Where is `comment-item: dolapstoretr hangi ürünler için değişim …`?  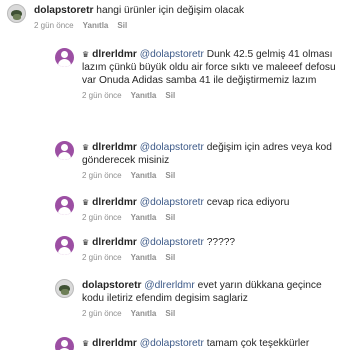
comment-item: dolapstoretr hangi ürünler için değişim … is located at coordinates (176, 17).